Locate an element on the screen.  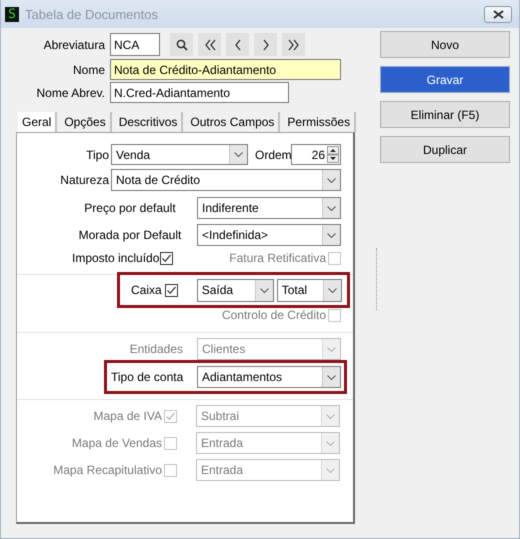
action-button: Duplicar is located at coordinates (445, 149).